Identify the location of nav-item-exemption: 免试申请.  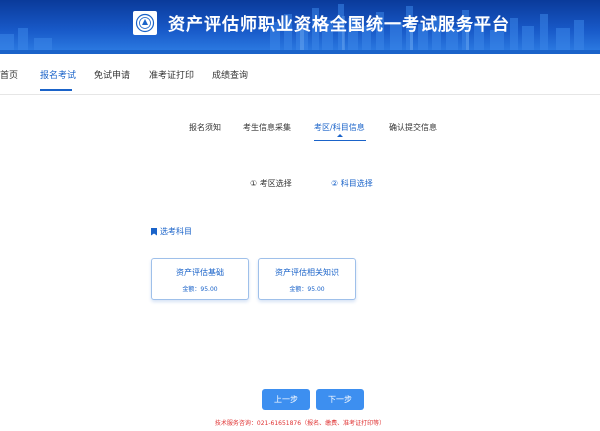
(112, 74).